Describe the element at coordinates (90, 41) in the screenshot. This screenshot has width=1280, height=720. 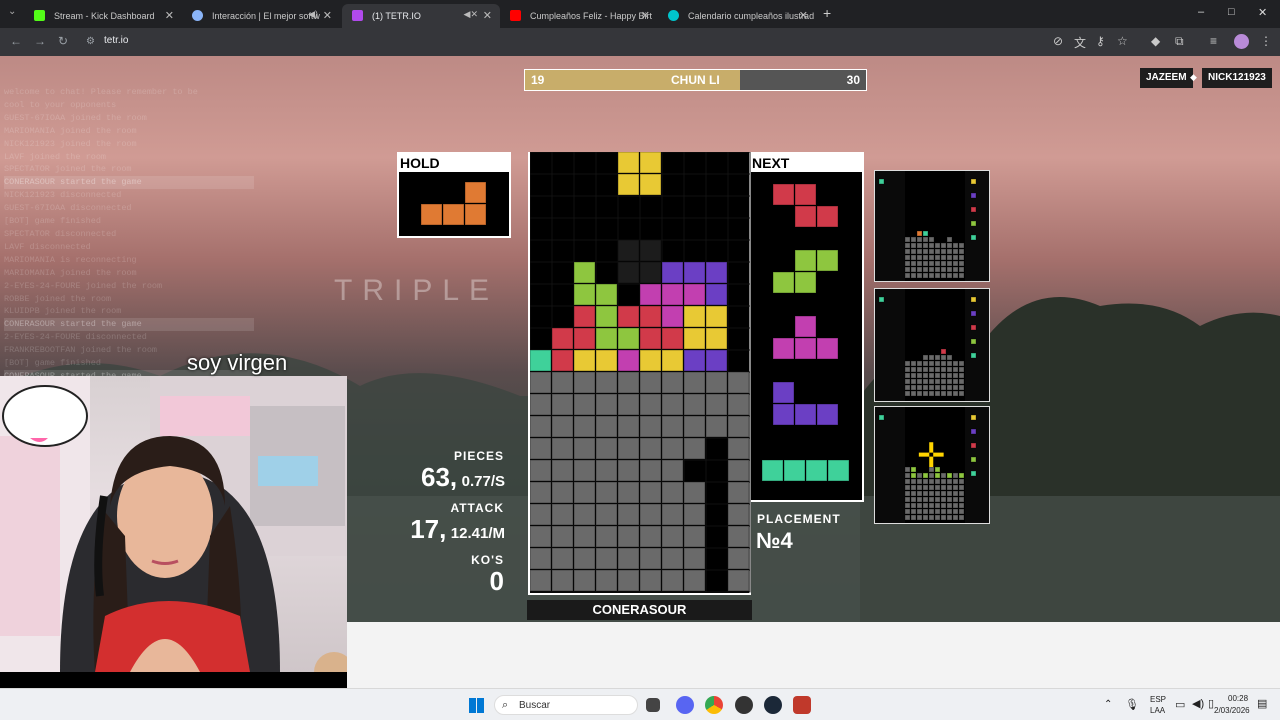
I see `site-info-icon: ⚙` at that location.